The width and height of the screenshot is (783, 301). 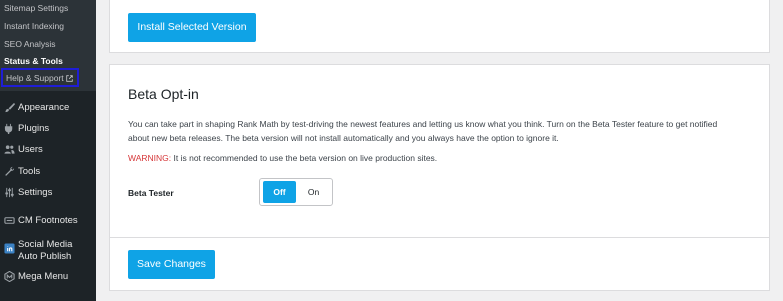 What do you see at coordinates (9, 220) in the screenshot?
I see `cm-footnotes-icon` at bounding box center [9, 220].